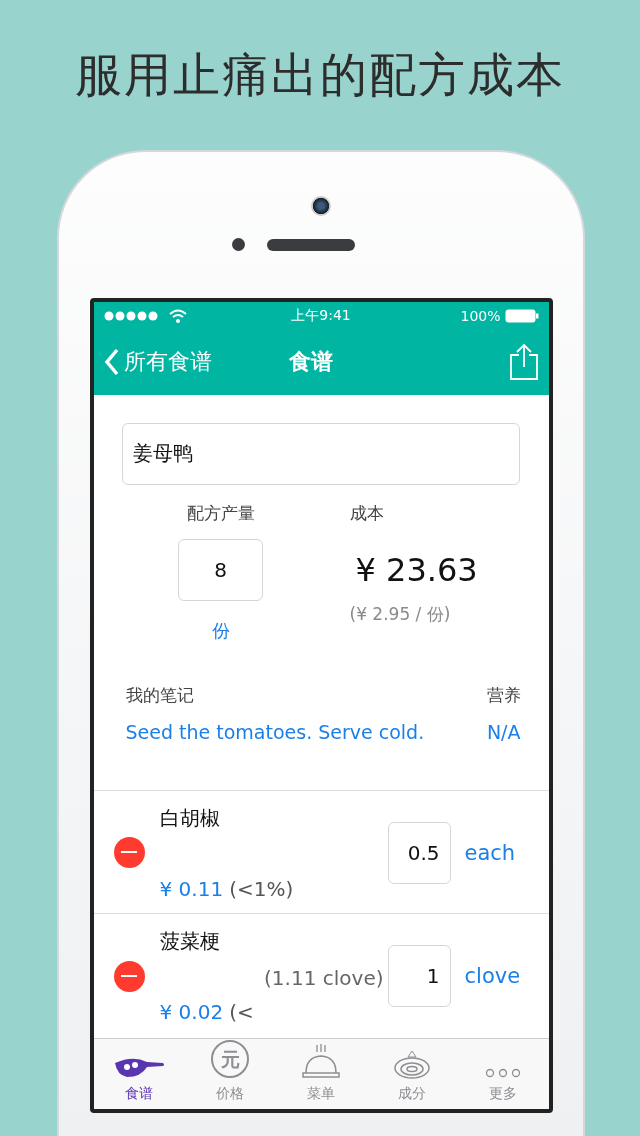  Describe the element at coordinates (400, 614) in the screenshot. I see `cost-per-serving: (¥ 2.95 / 份)` at that location.